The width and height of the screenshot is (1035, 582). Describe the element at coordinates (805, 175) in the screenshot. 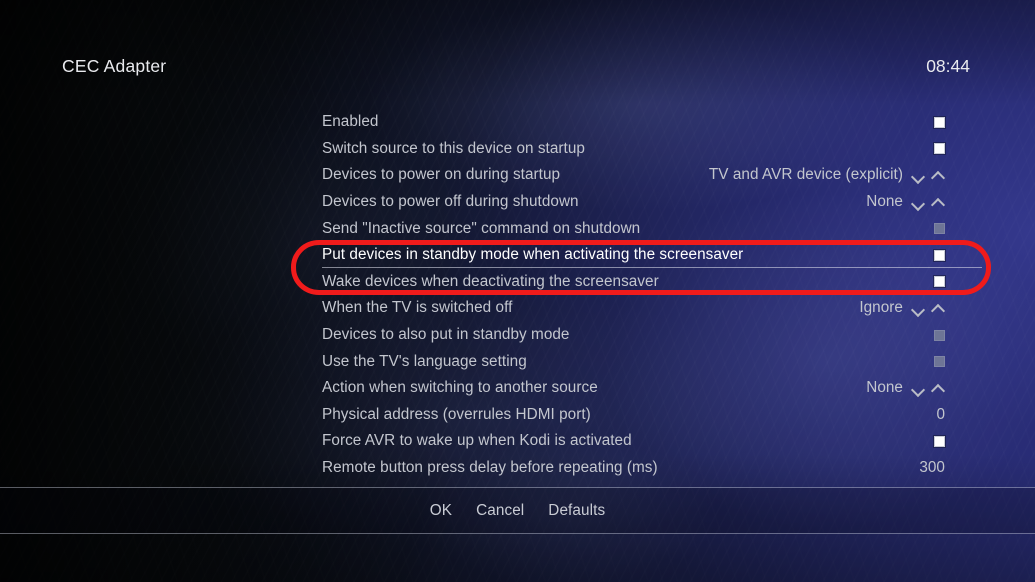

I see `setting-value-text: TV and AVR device (explicit)` at that location.